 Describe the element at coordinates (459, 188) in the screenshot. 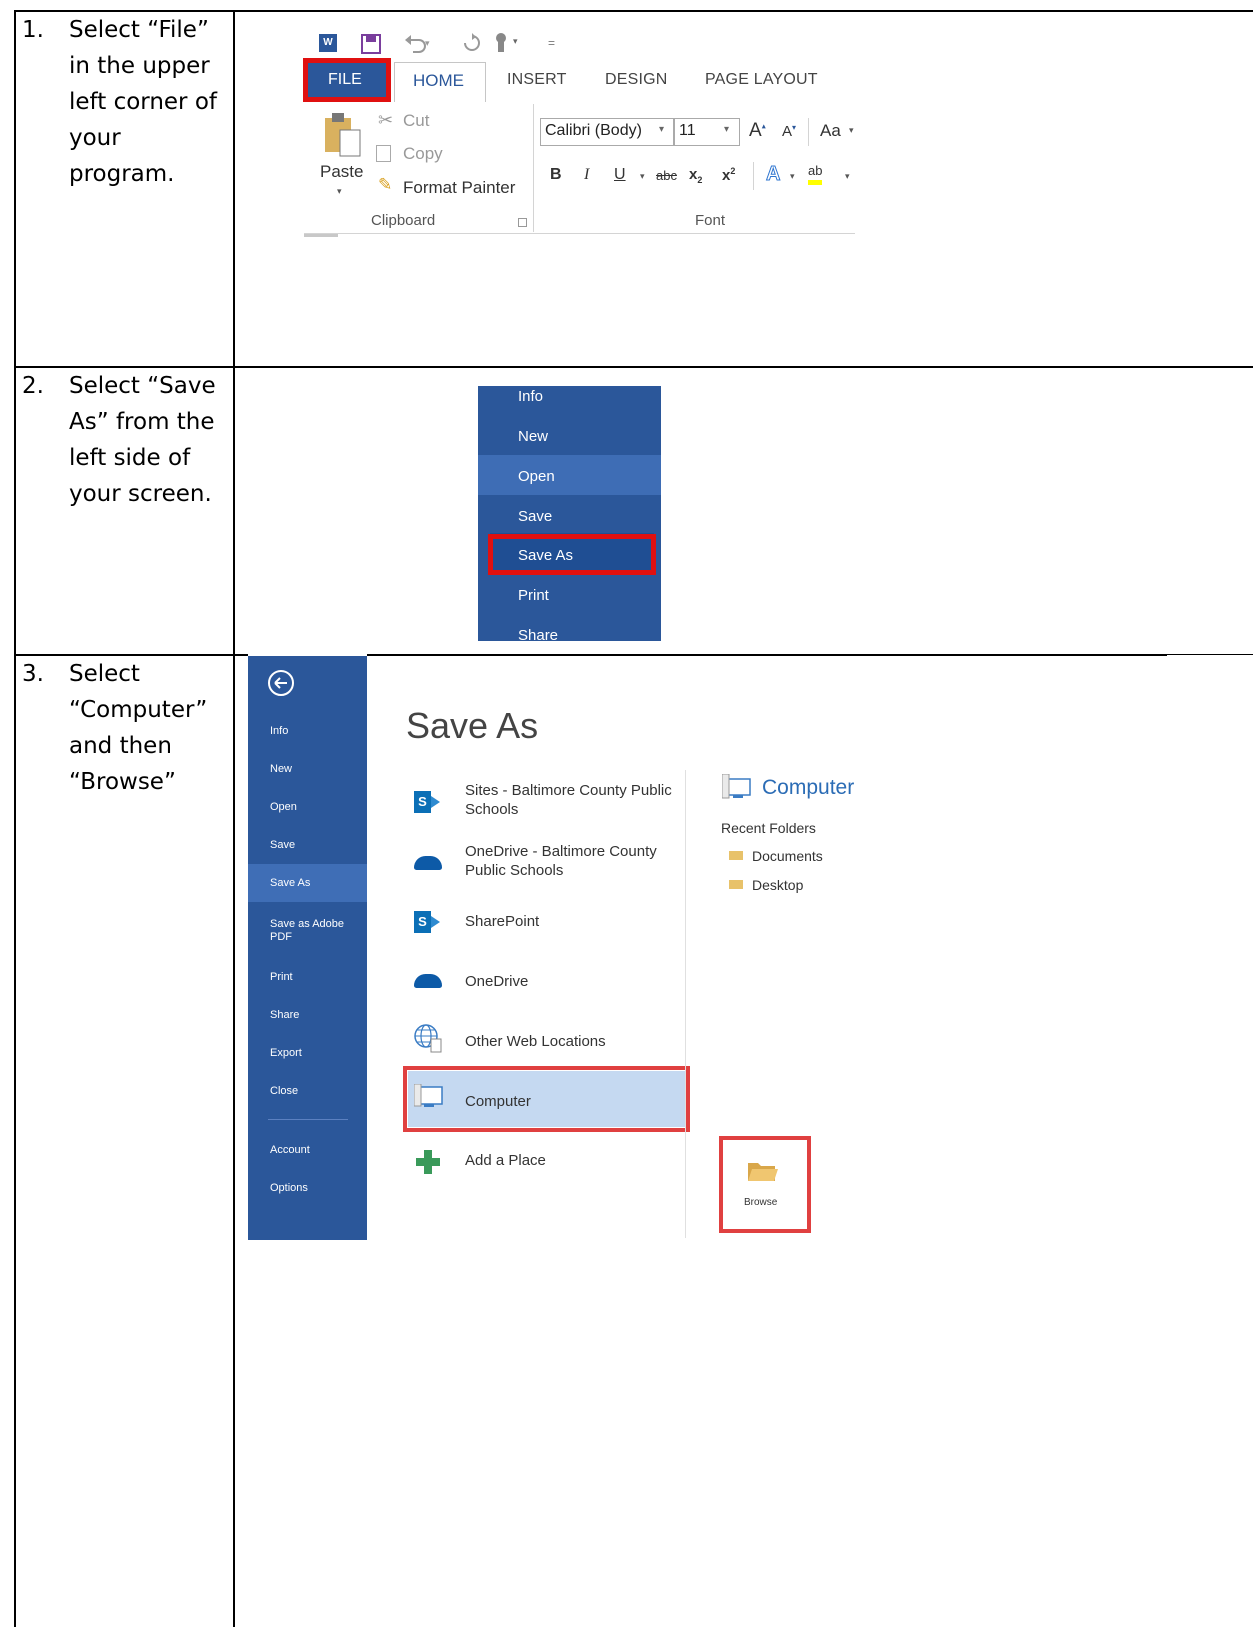

I see `format-painter-button: Format Painter` at that location.